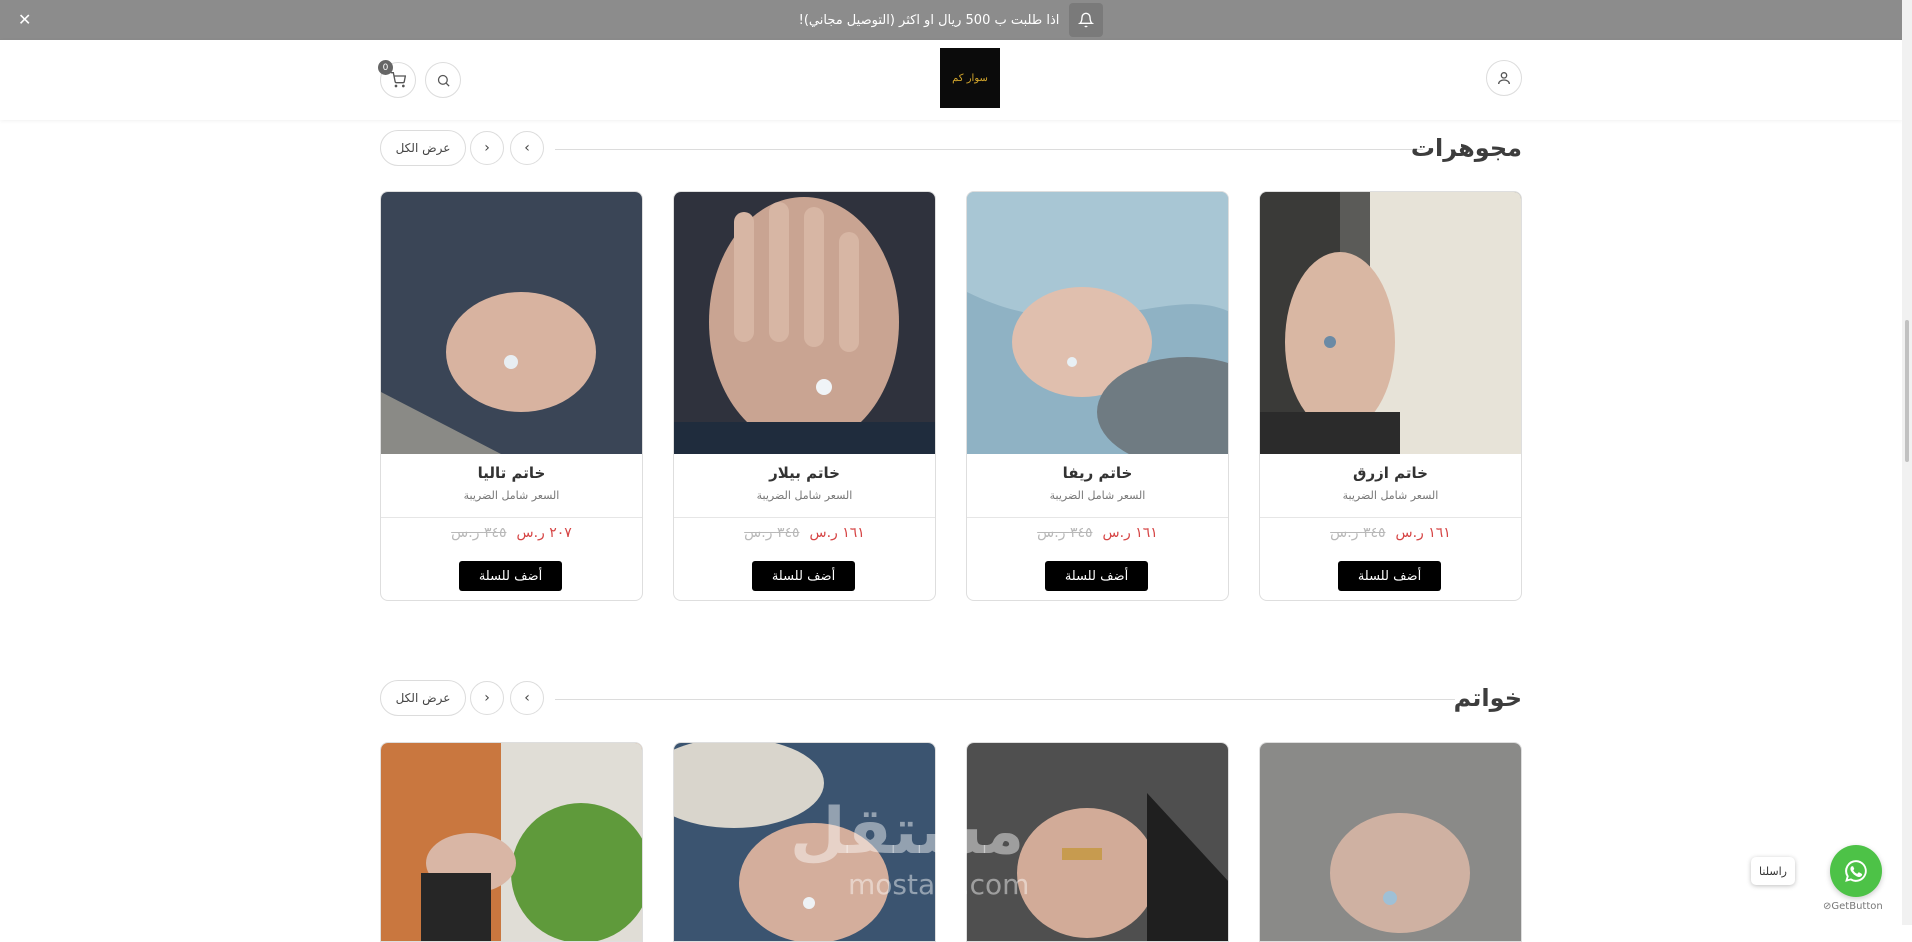 This screenshot has height=942, width=1912. What do you see at coordinates (1086, 20) in the screenshot?
I see `bell-icon` at bounding box center [1086, 20].